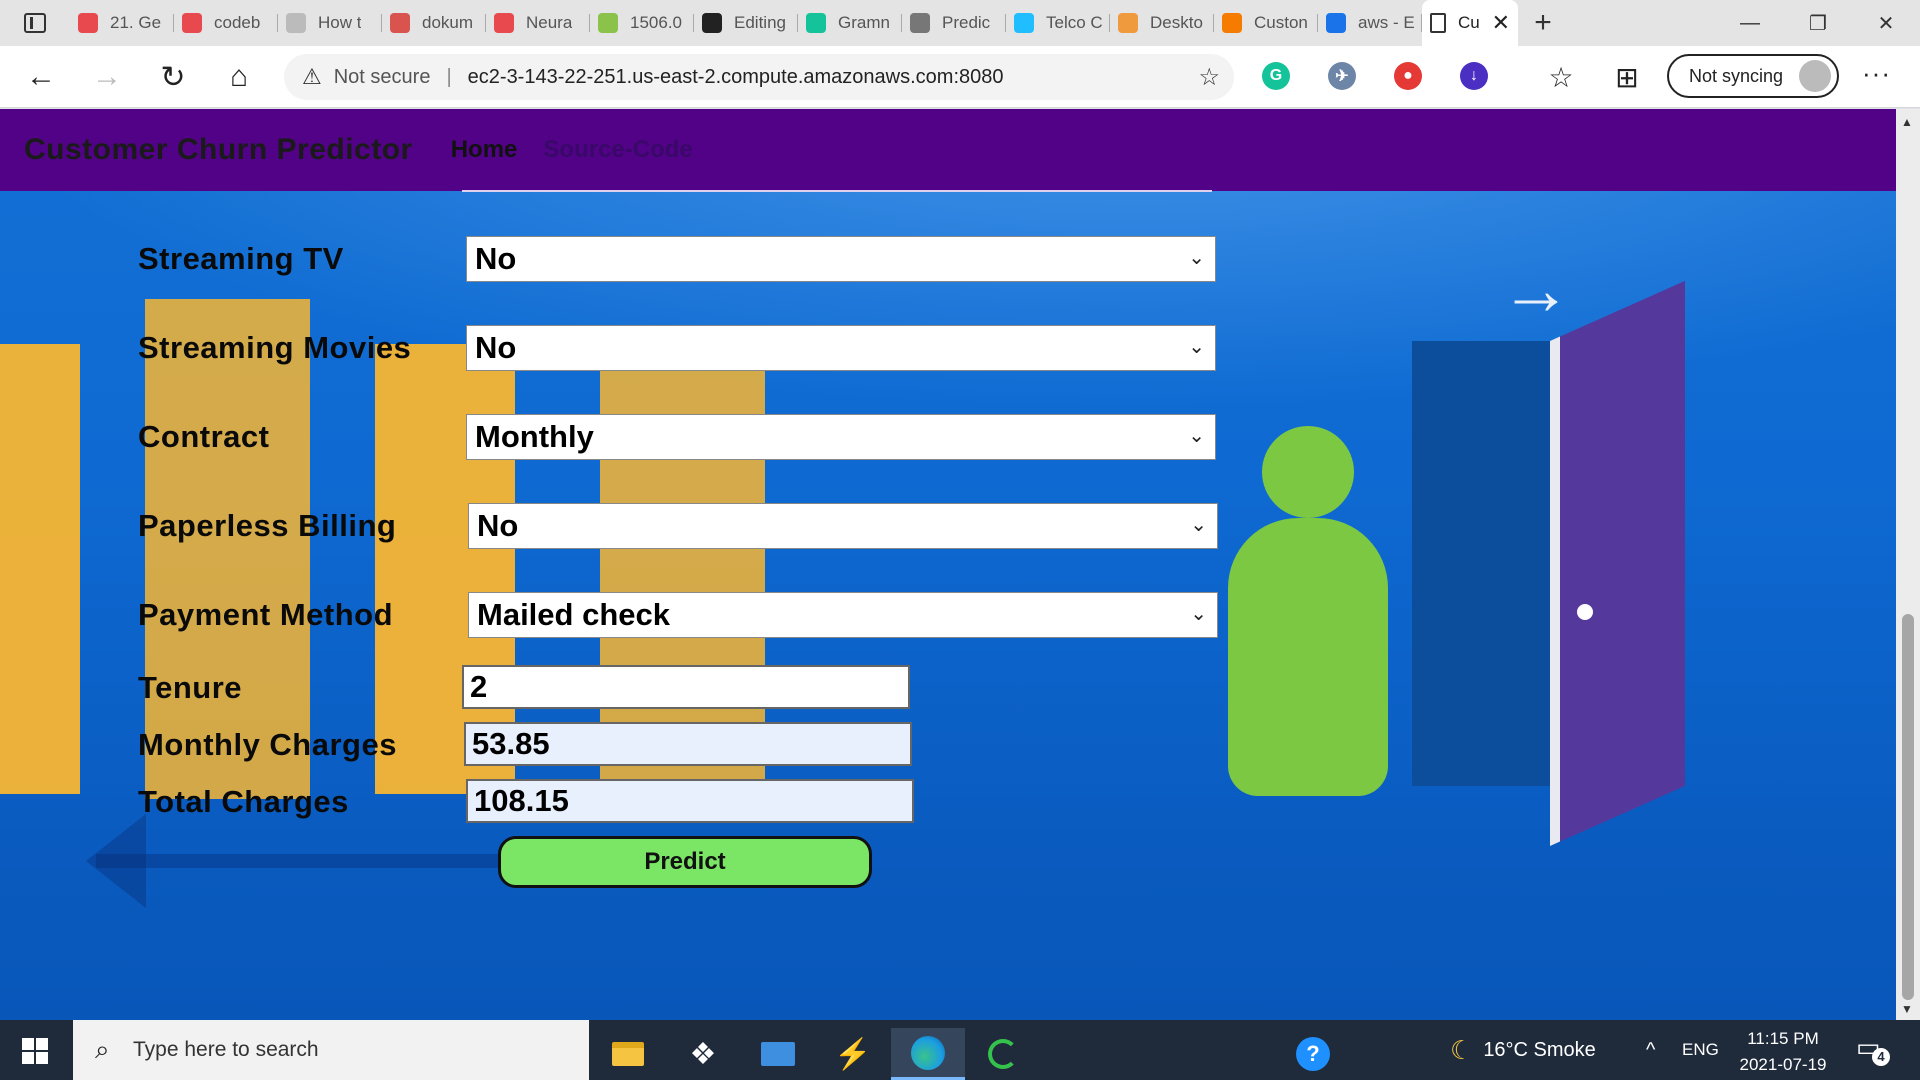  I want to click on add-favorite-icon: ☆, so click(1209, 77).